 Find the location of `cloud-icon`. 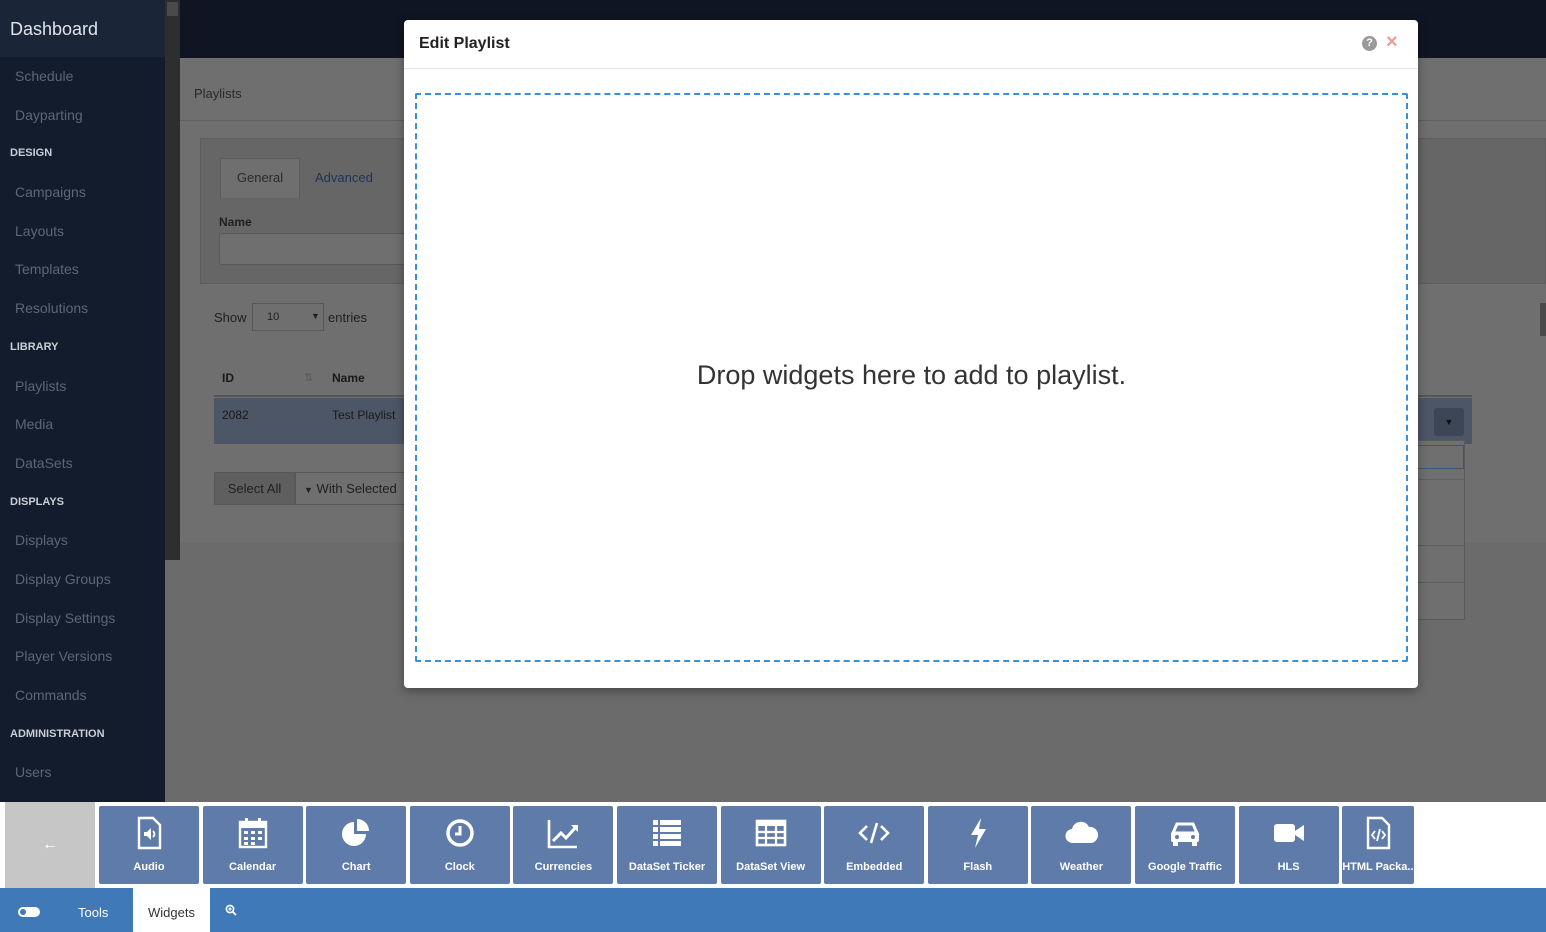

cloud-icon is located at coordinates (1081, 833).